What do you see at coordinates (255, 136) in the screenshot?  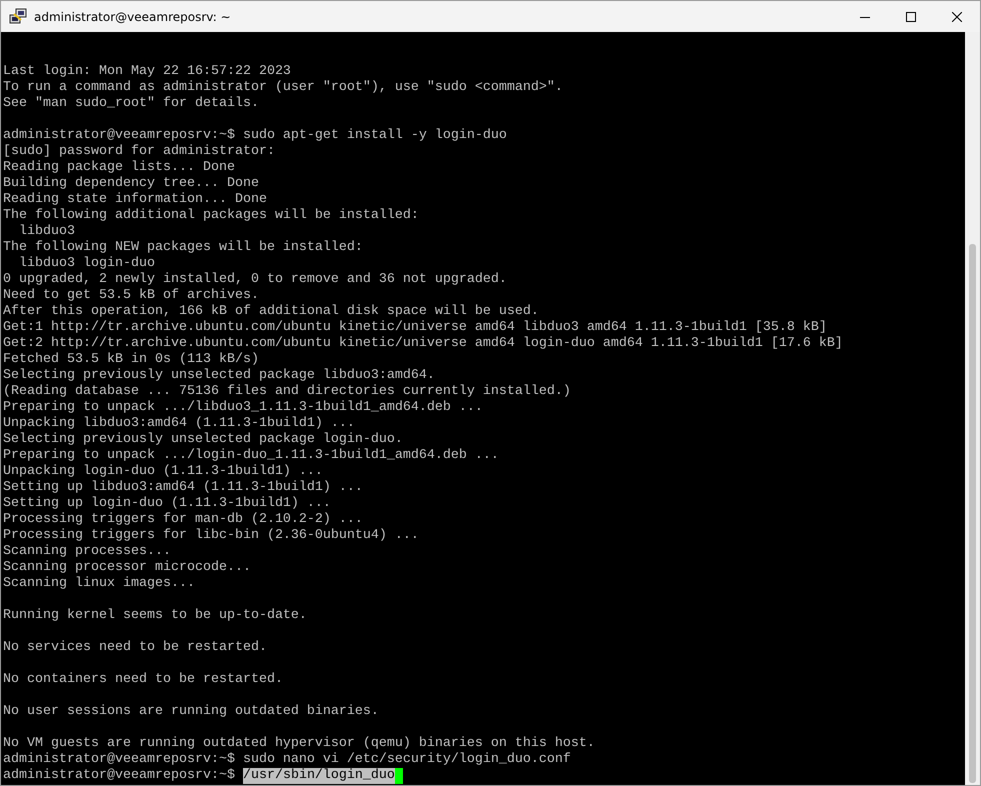 I see `terminal-line: administrator@veeamreposrv:~$ sudo apt-get install -y login-duo` at bounding box center [255, 136].